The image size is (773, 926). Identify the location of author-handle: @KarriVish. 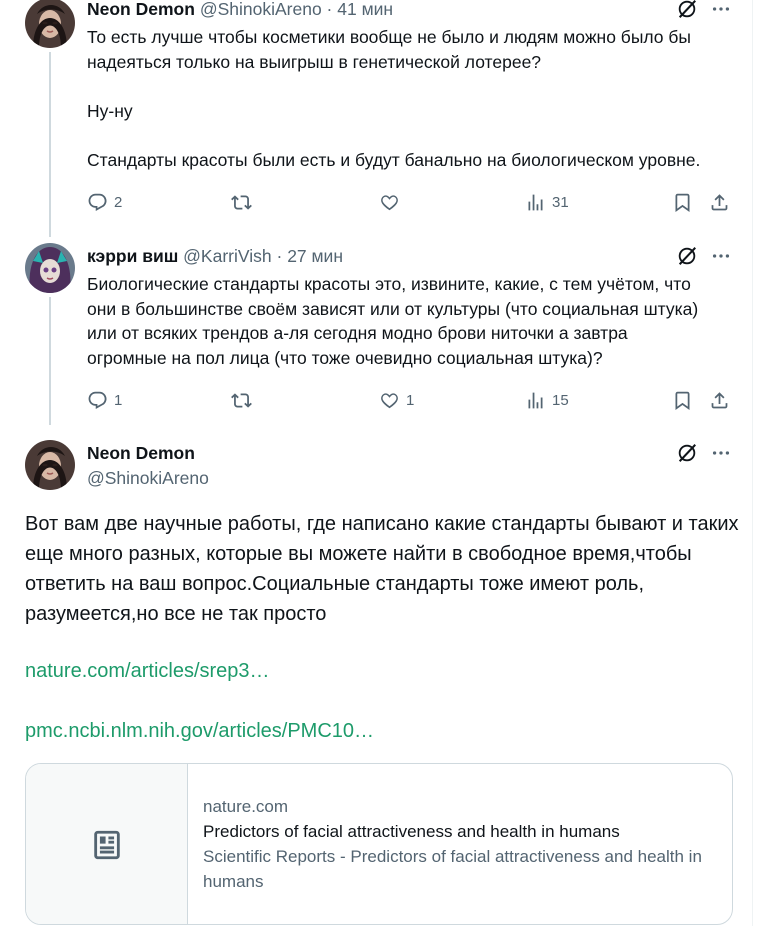
(227, 256).